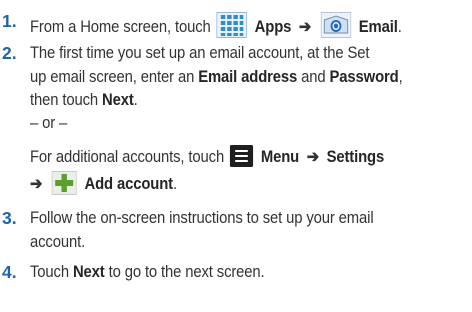 This screenshot has width=472, height=312. What do you see at coordinates (355, 157) in the screenshot?
I see `settings-label: Settings` at bounding box center [355, 157].